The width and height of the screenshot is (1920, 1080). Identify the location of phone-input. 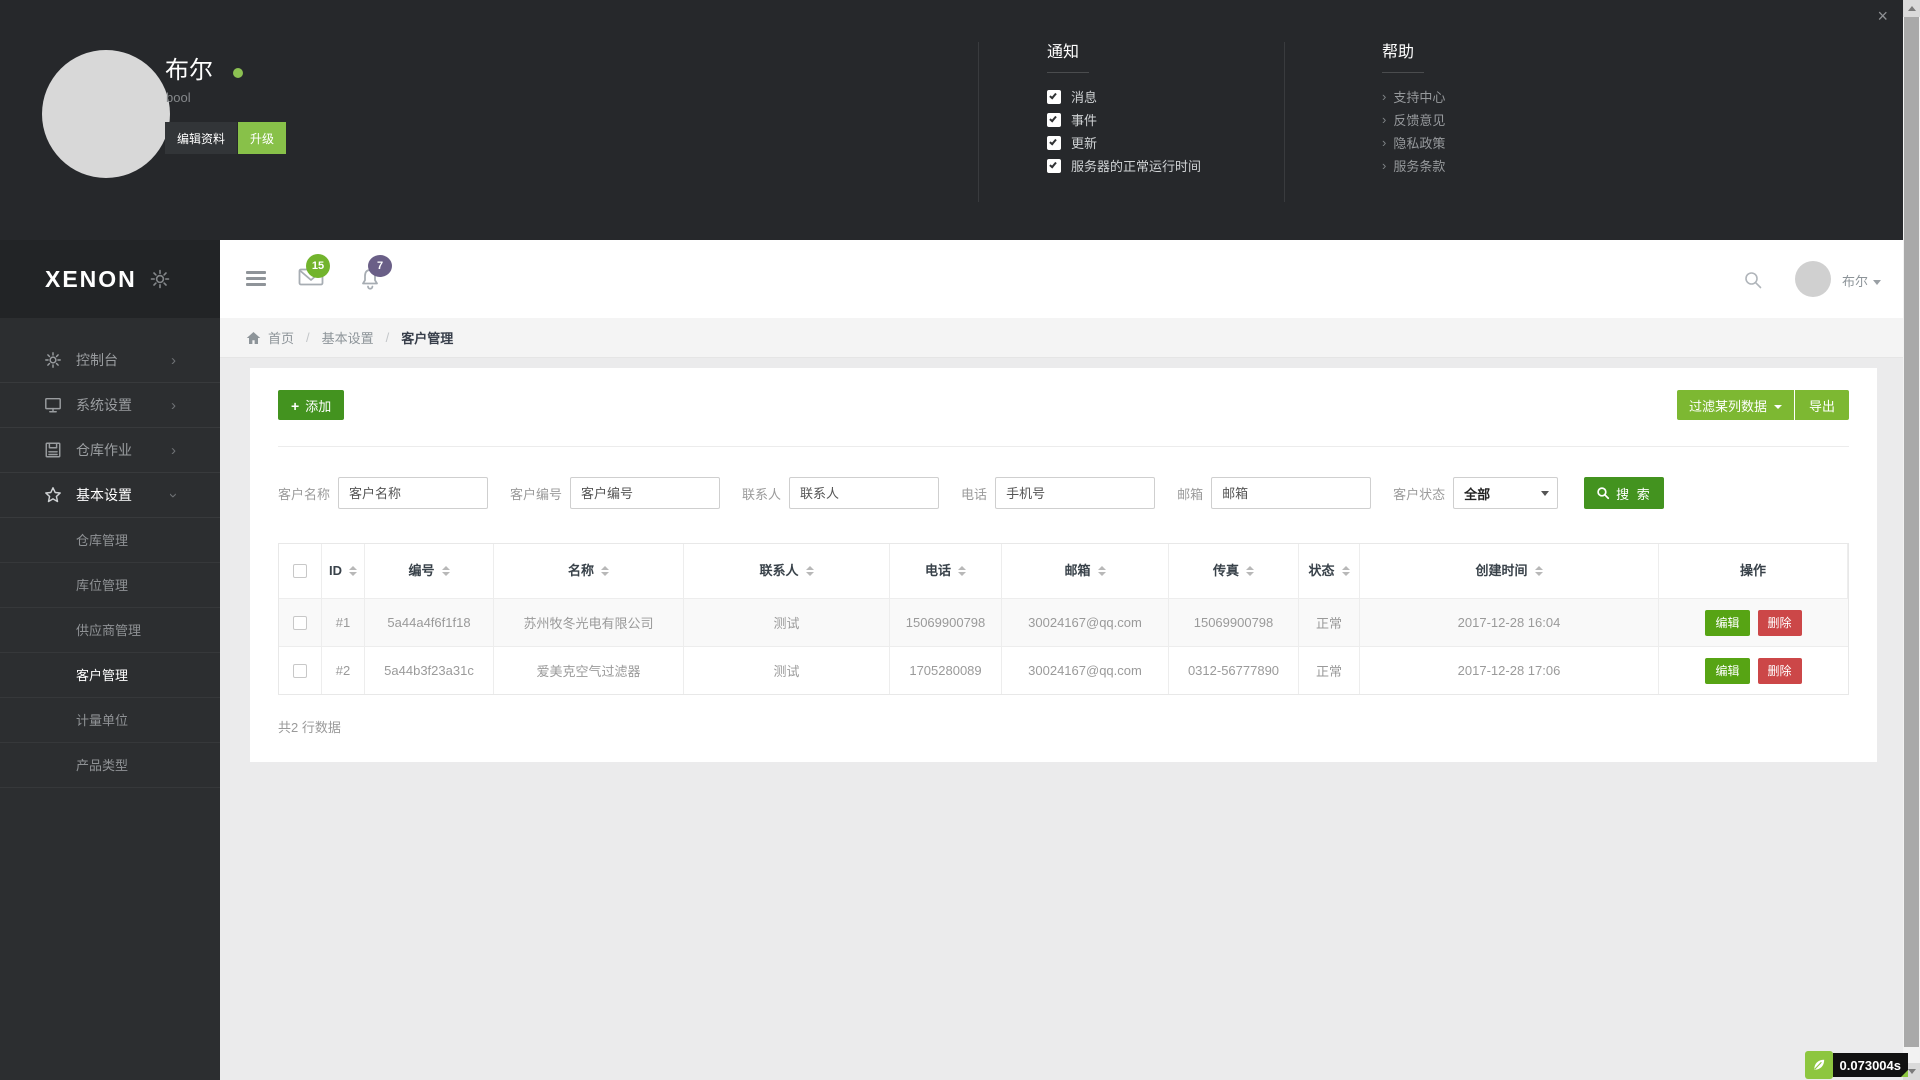
(1075, 493).